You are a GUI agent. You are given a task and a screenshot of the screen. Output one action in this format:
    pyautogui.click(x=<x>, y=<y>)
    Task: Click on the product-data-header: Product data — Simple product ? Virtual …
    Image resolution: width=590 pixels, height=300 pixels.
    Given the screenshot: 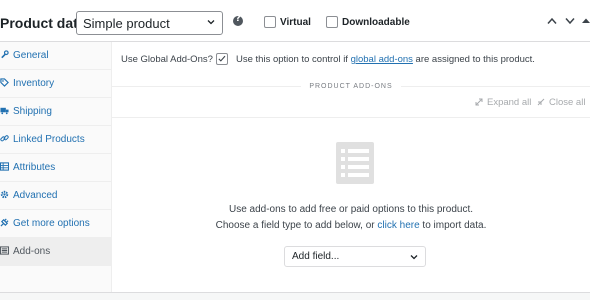 What is the action you would take?
    pyautogui.click(x=295, y=21)
    